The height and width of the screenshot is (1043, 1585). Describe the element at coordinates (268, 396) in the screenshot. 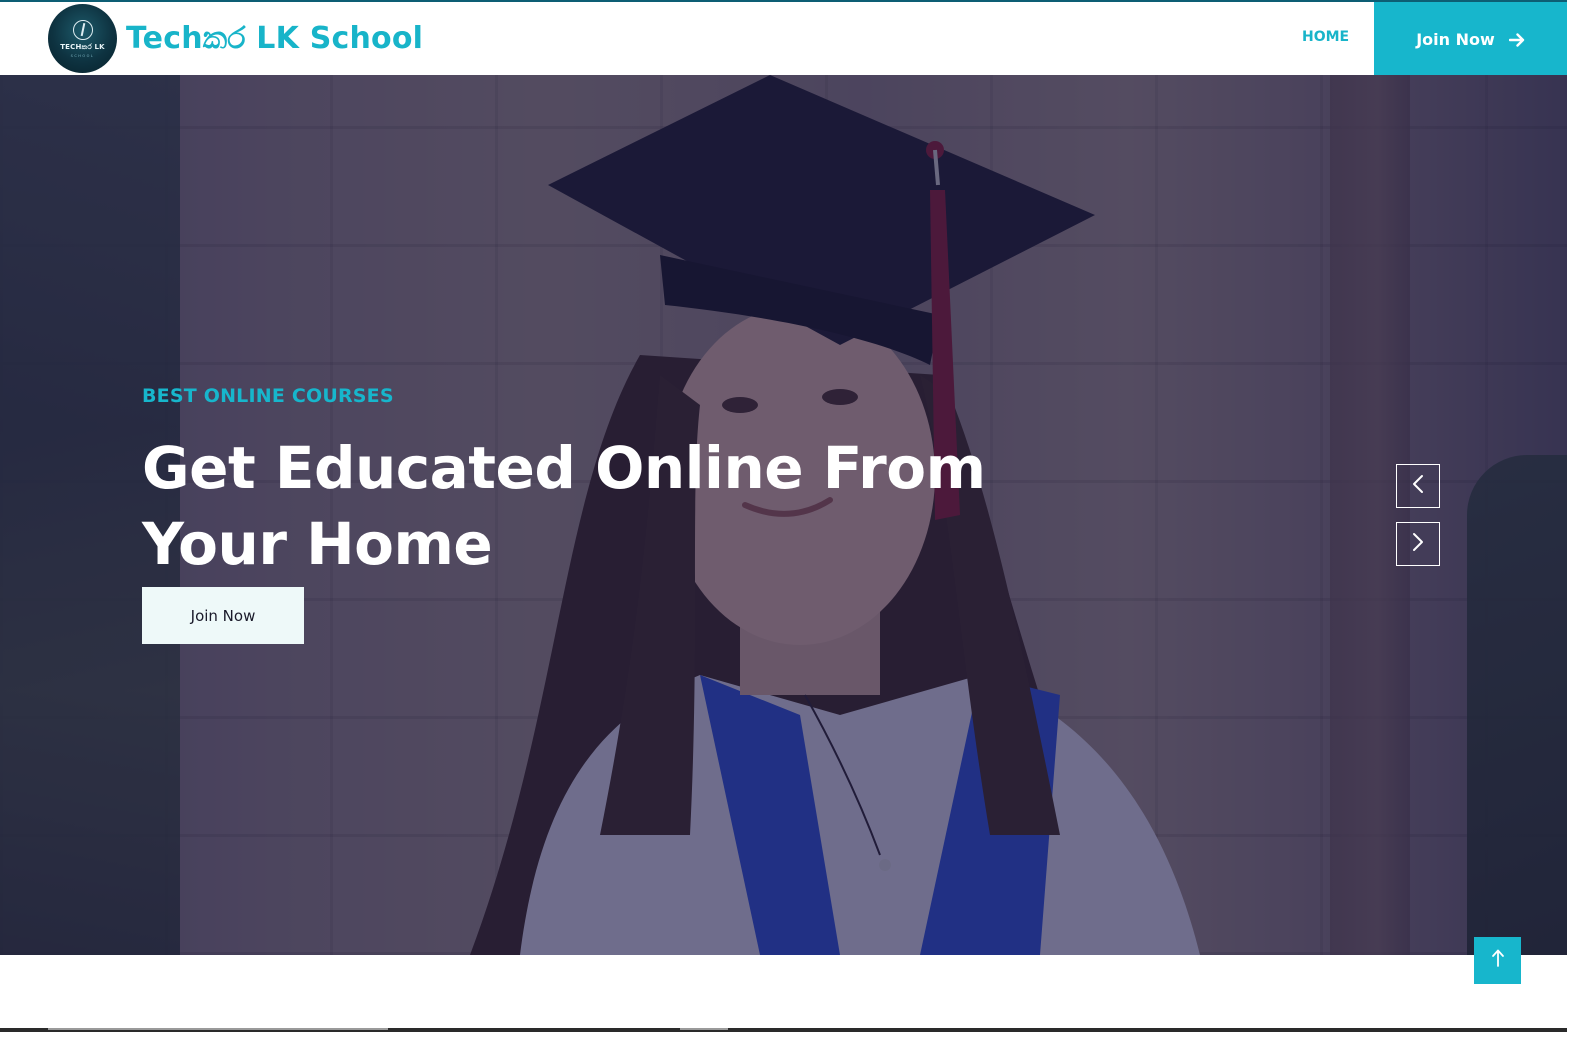

I see `hero-kicker: BEST ONLINE COURSES` at that location.